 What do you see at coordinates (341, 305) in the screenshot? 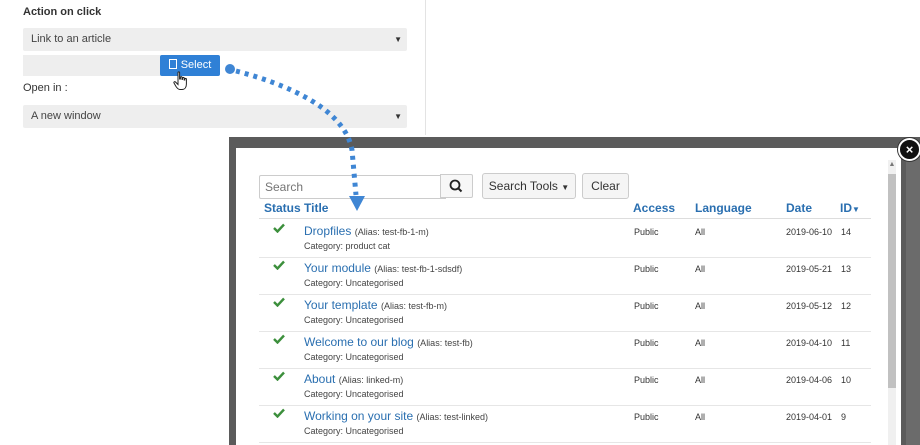
I see `article-title-link: Your template` at bounding box center [341, 305].